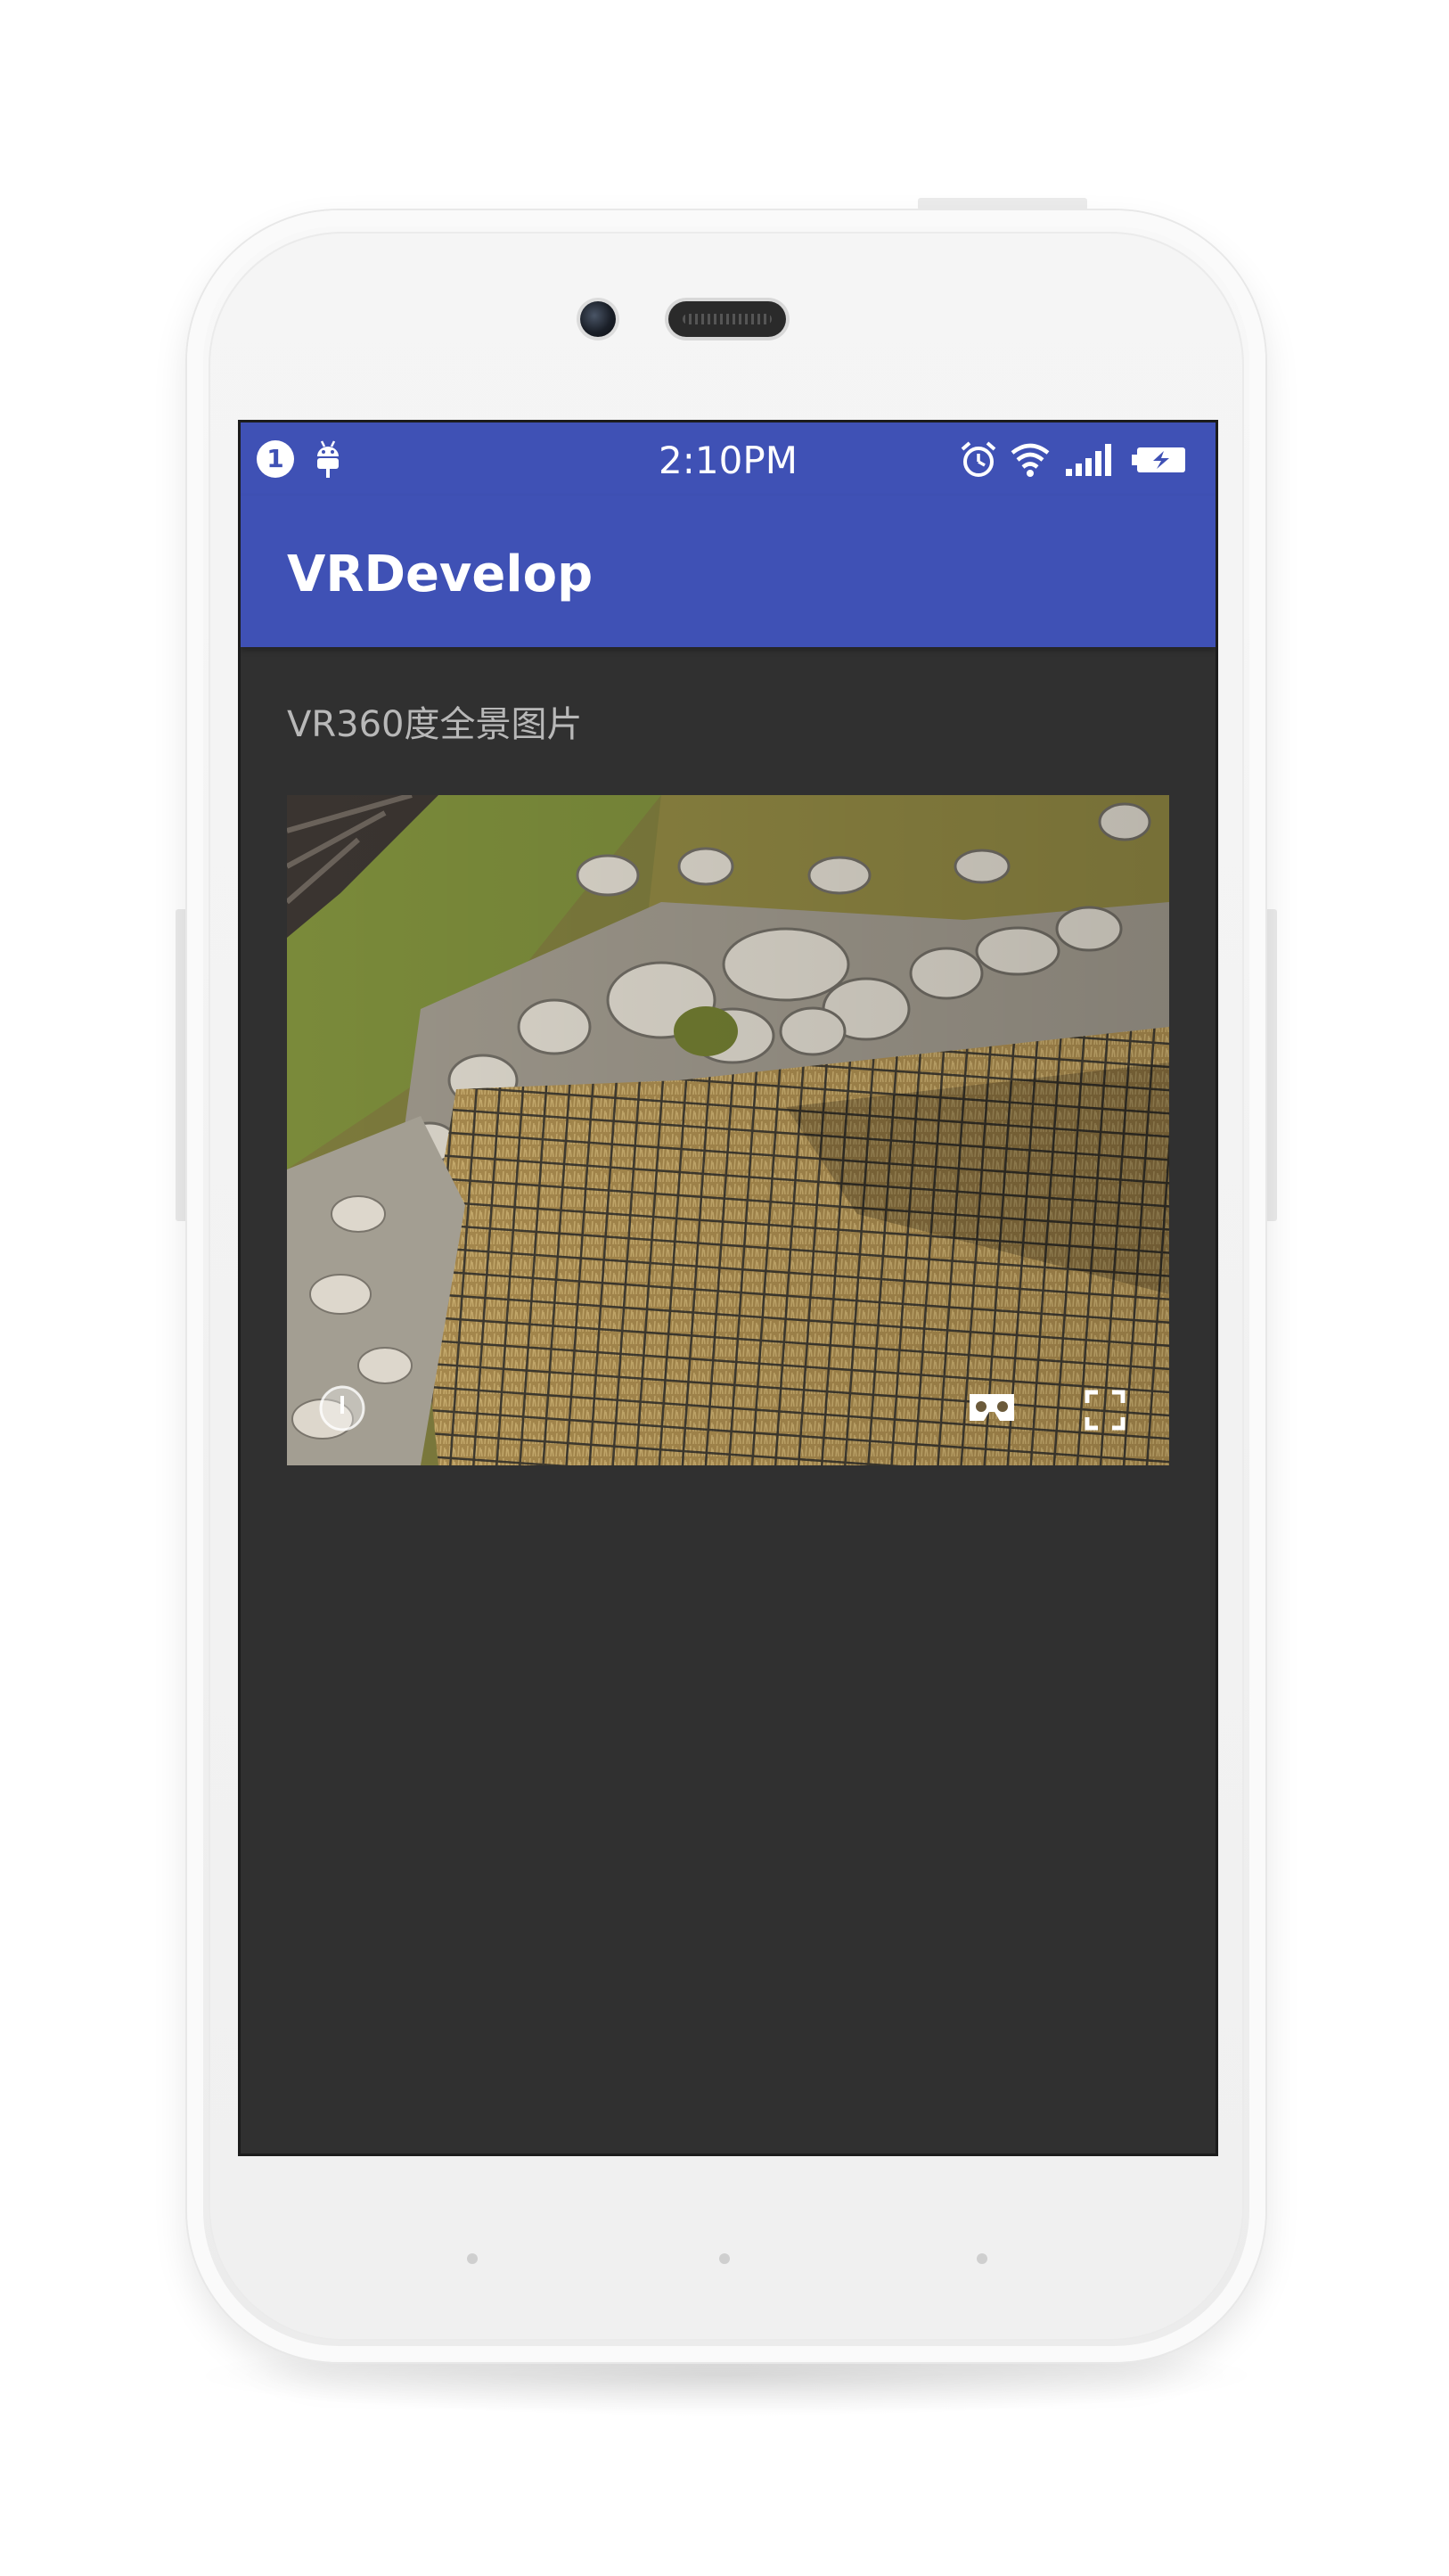 The height and width of the screenshot is (2576, 1449). What do you see at coordinates (472, 2259) in the screenshot?
I see `nav-back-dot` at bounding box center [472, 2259].